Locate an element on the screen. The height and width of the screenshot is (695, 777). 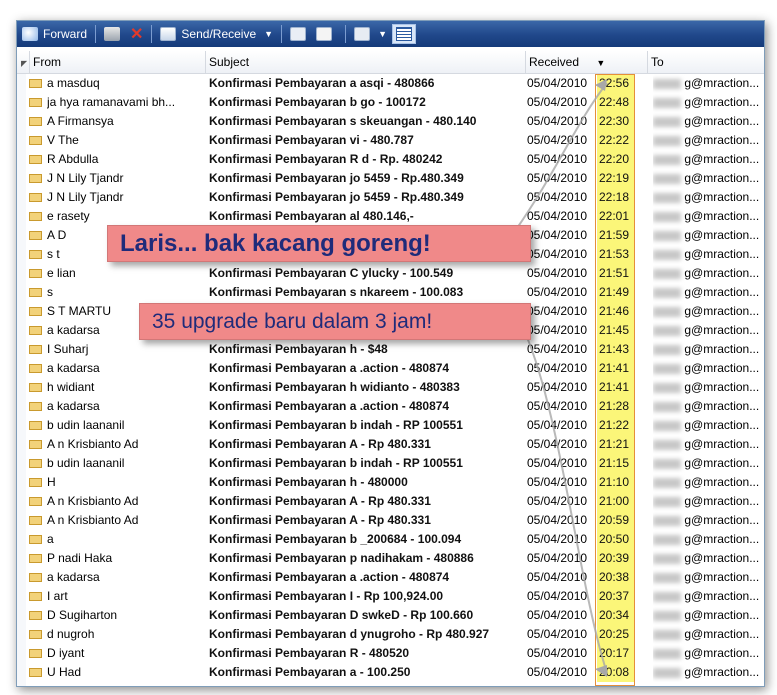
arrow-up is located at coordinates (561, 157).